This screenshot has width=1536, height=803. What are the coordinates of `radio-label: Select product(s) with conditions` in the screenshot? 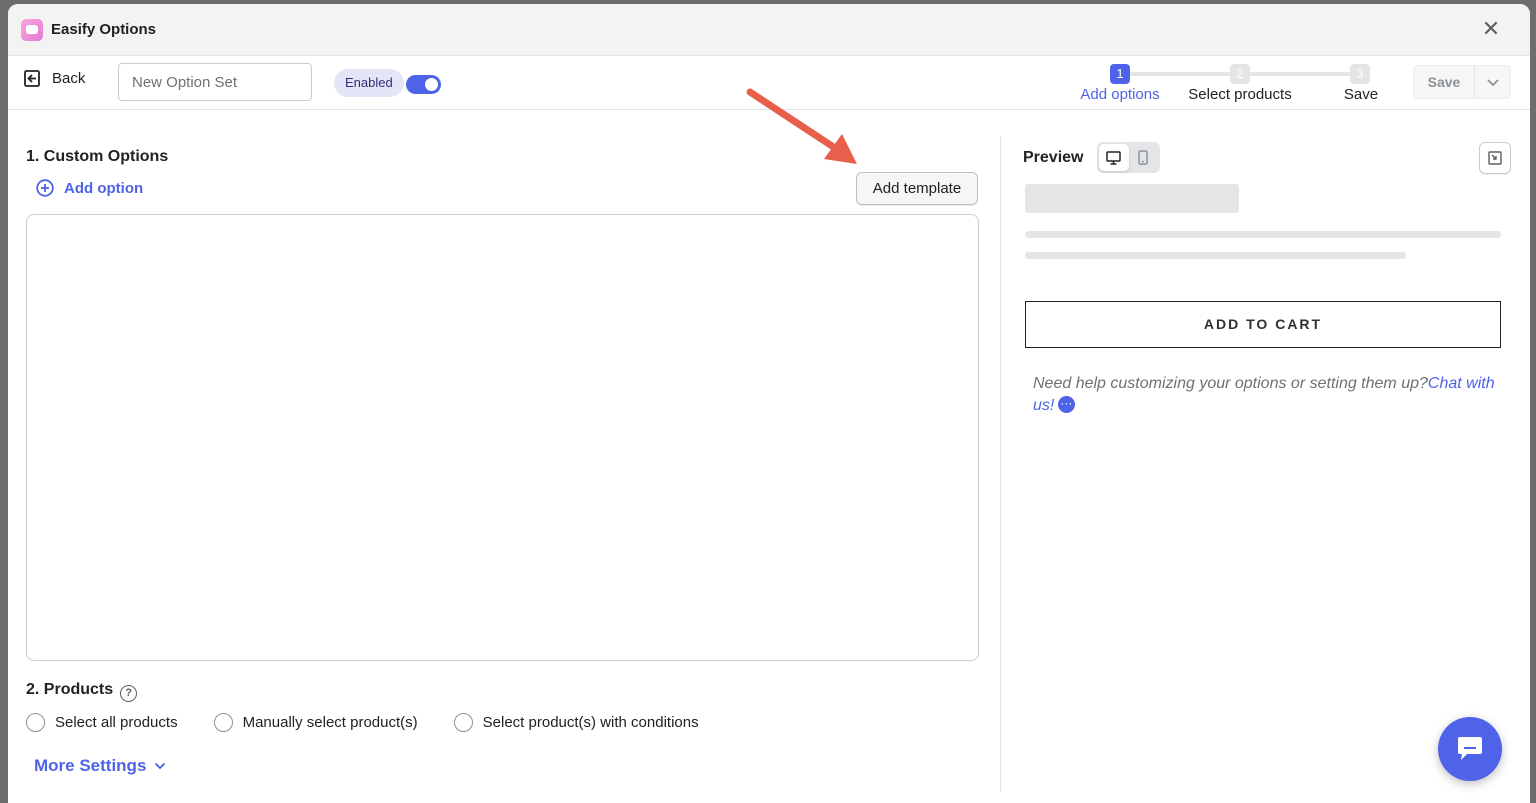 It's located at (590, 722).